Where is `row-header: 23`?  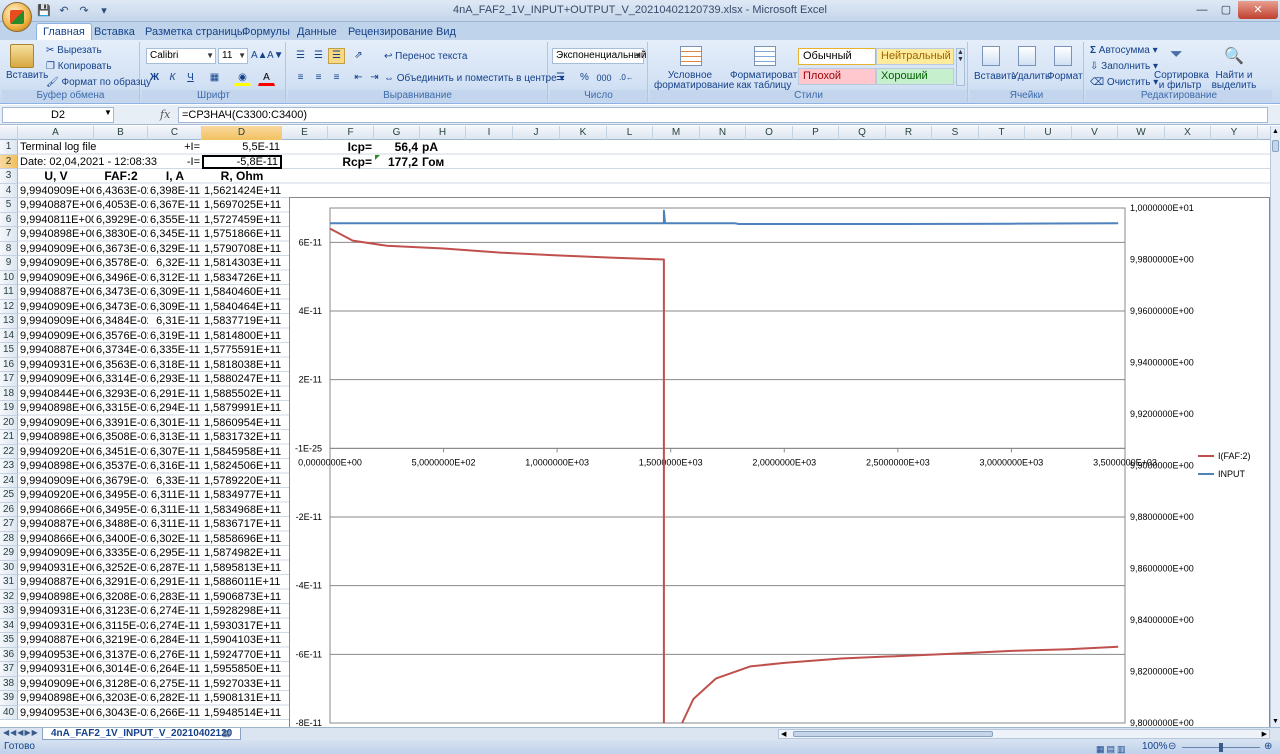 row-header: 23 is located at coordinates (9, 466).